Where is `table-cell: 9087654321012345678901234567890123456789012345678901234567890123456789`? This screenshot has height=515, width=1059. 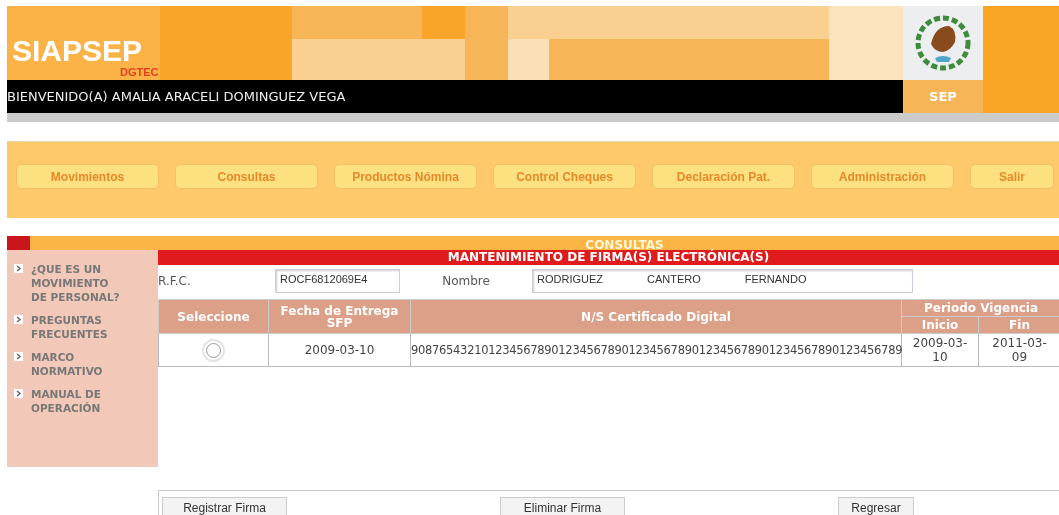 table-cell: 9087654321012345678901234567890123456789012345678901234567890123456789 is located at coordinates (656, 350).